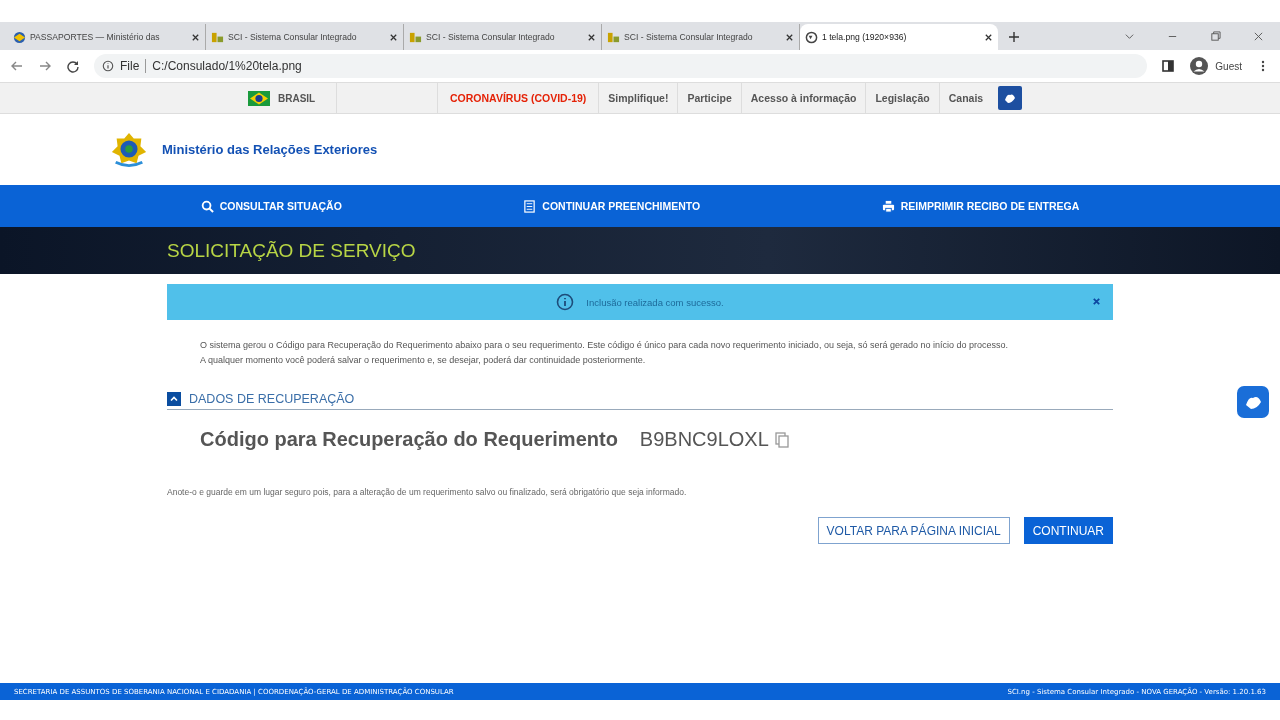 Image resolution: width=1280 pixels, height=720 pixels. I want to click on recovery-code: B9BNC9LOXL, so click(704, 439).